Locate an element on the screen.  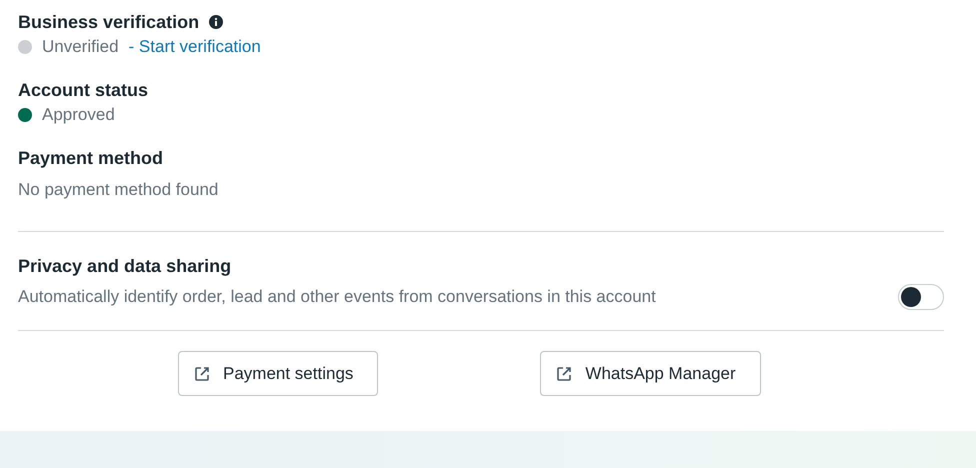
info-icon is located at coordinates (216, 22).